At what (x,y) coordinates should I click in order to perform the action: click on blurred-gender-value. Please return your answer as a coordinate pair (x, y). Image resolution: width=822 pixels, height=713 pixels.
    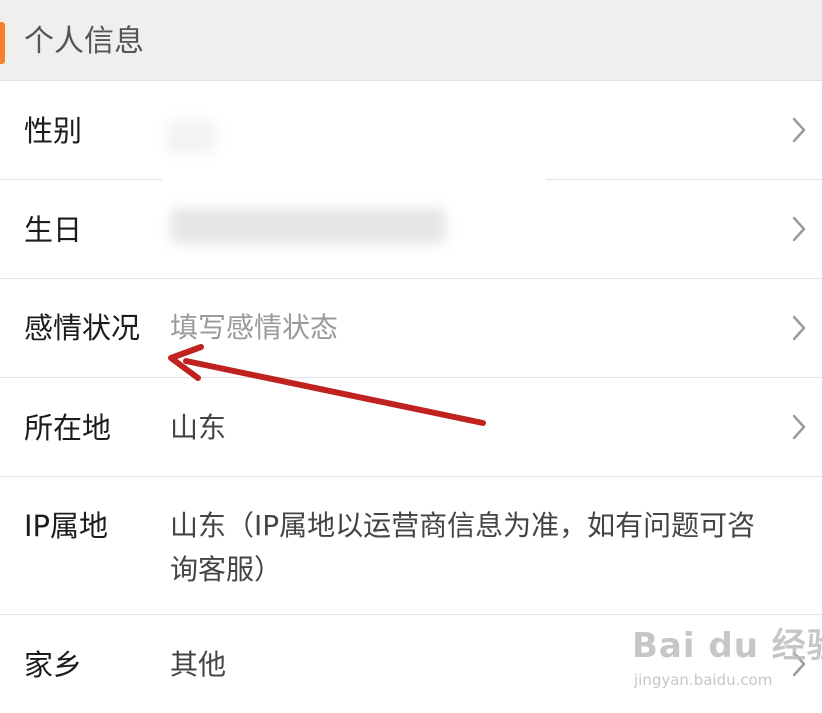
    Looking at the image, I should click on (191, 137).